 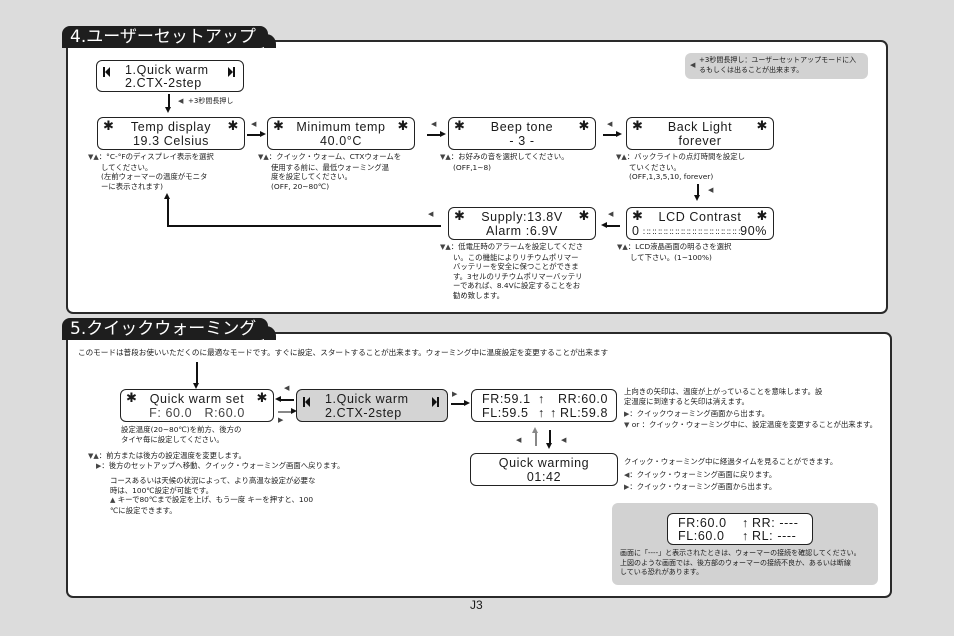 What do you see at coordinates (723, 391) in the screenshot?
I see `note-line: 上向きの矢印は、温度が上がっていることを意味します。設` at bounding box center [723, 391].